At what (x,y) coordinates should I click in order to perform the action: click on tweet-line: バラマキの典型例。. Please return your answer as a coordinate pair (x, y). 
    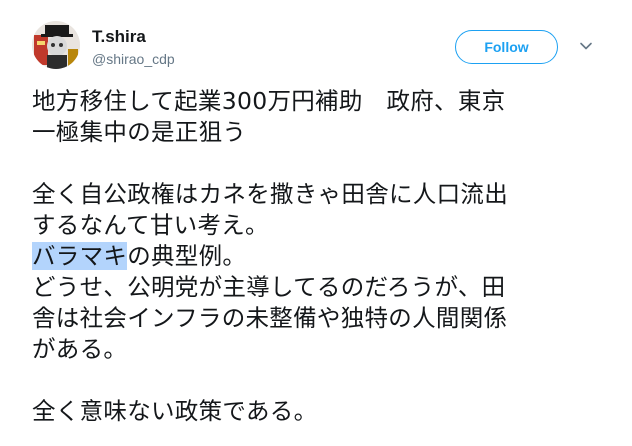
    Looking at the image, I should click on (322, 256).